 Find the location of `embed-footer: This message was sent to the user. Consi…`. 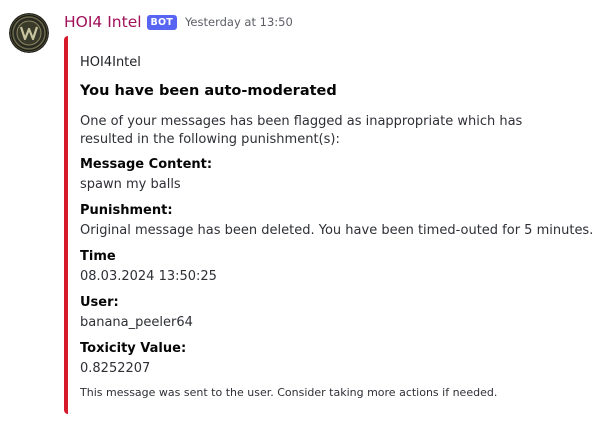

embed-footer: This message was sent to the user. Consi… is located at coordinates (289, 392).